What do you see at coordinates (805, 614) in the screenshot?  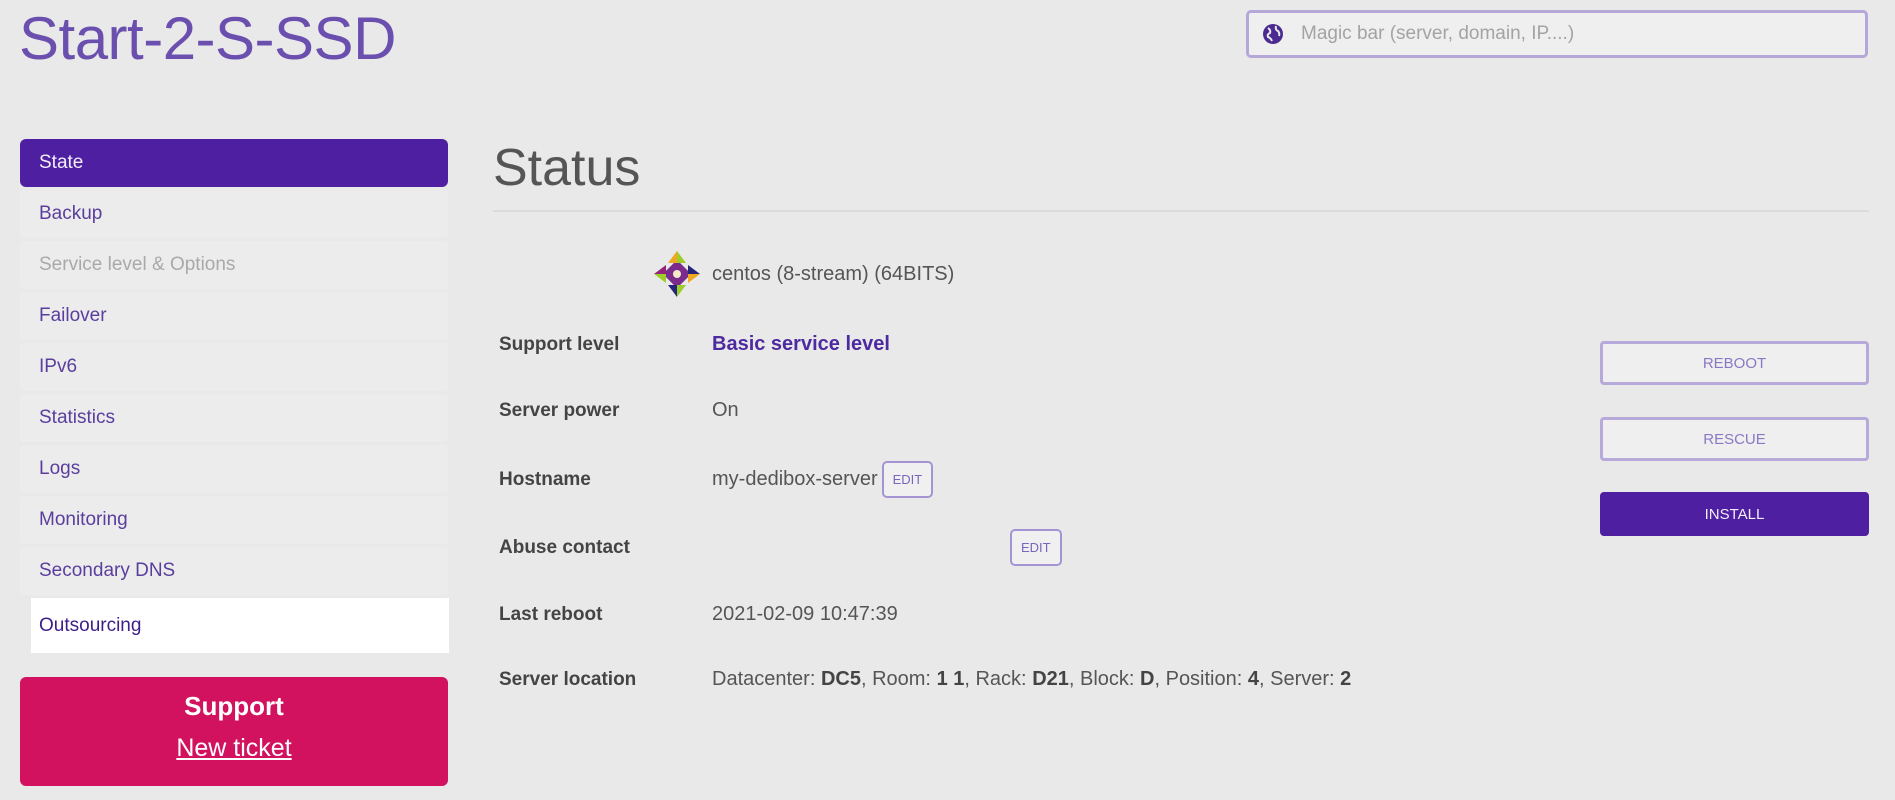 I see `last-reboot-value: 2021-02-09 10:47:39` at bounding box center [805, 614].